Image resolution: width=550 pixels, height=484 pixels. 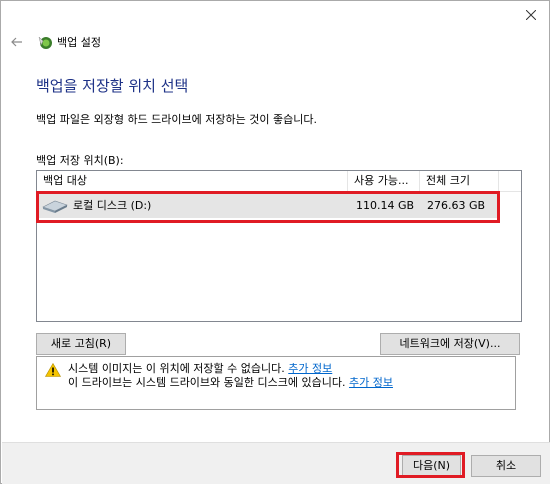 I want to click on more-info-link-2: 추가 정보, so click(x=371, y=382).